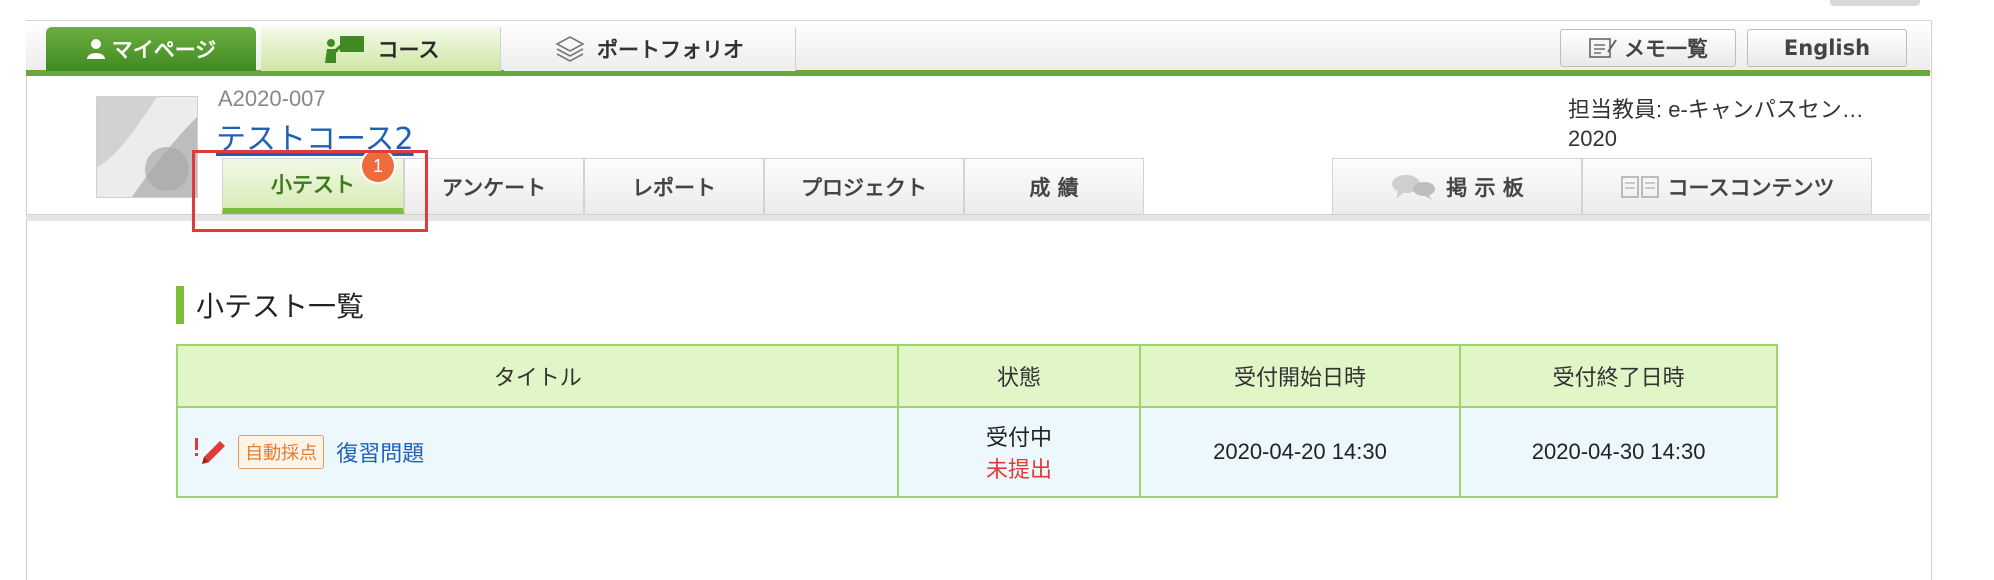 This screenshot has width=1994, height=580. I want to click on nav-mypage-tab: マイページ, so click(151, 49).